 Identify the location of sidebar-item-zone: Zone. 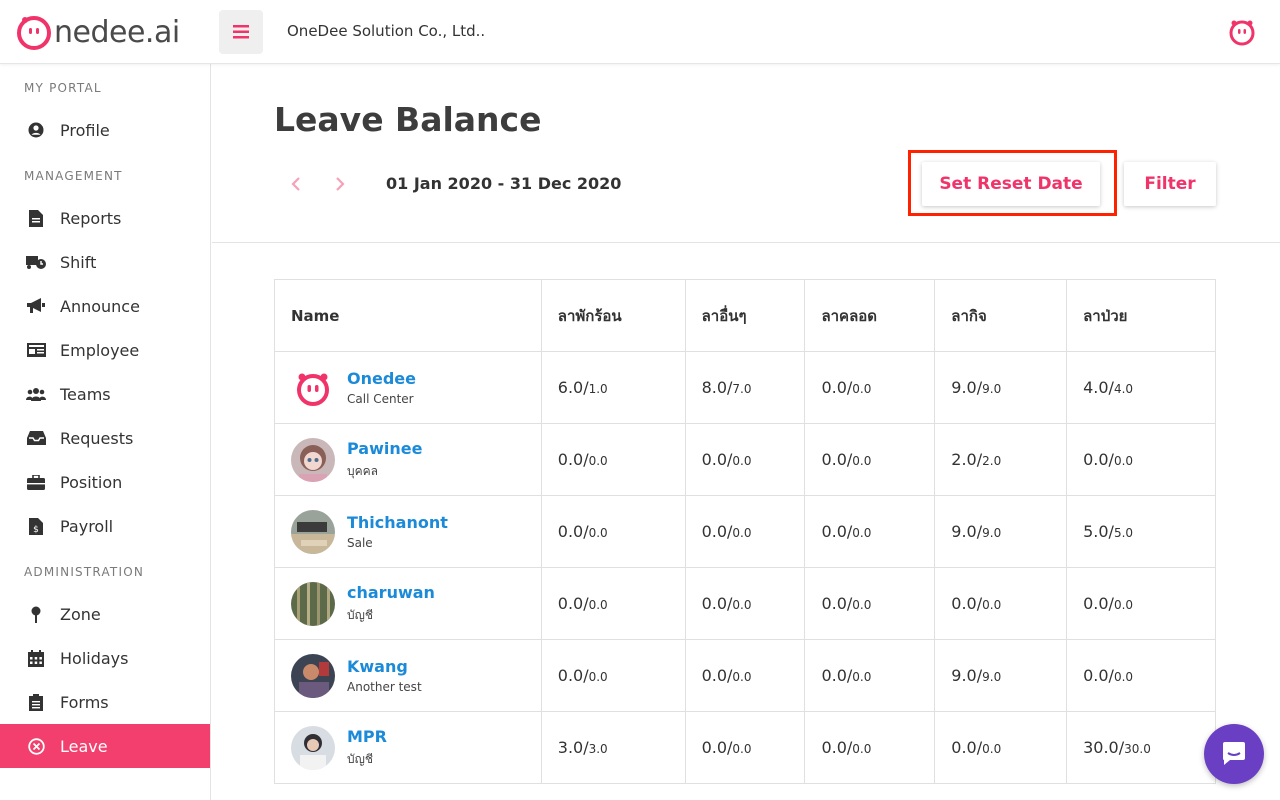
(105, 614).